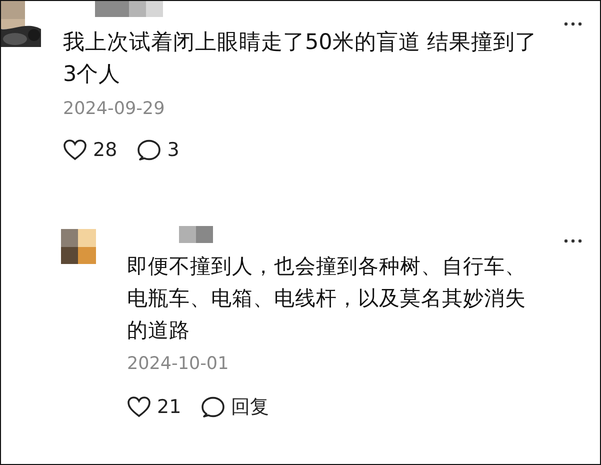 The width and height of the screenshot is (601, 465). Describe the element at coordinates (327, 298) in the screenshot. I see `comment-text: 即便不撞到人，也会撞到各种树、自行车、电瓶车、电箱、电线杆，以及莫名其妙消失的道路` at that location.